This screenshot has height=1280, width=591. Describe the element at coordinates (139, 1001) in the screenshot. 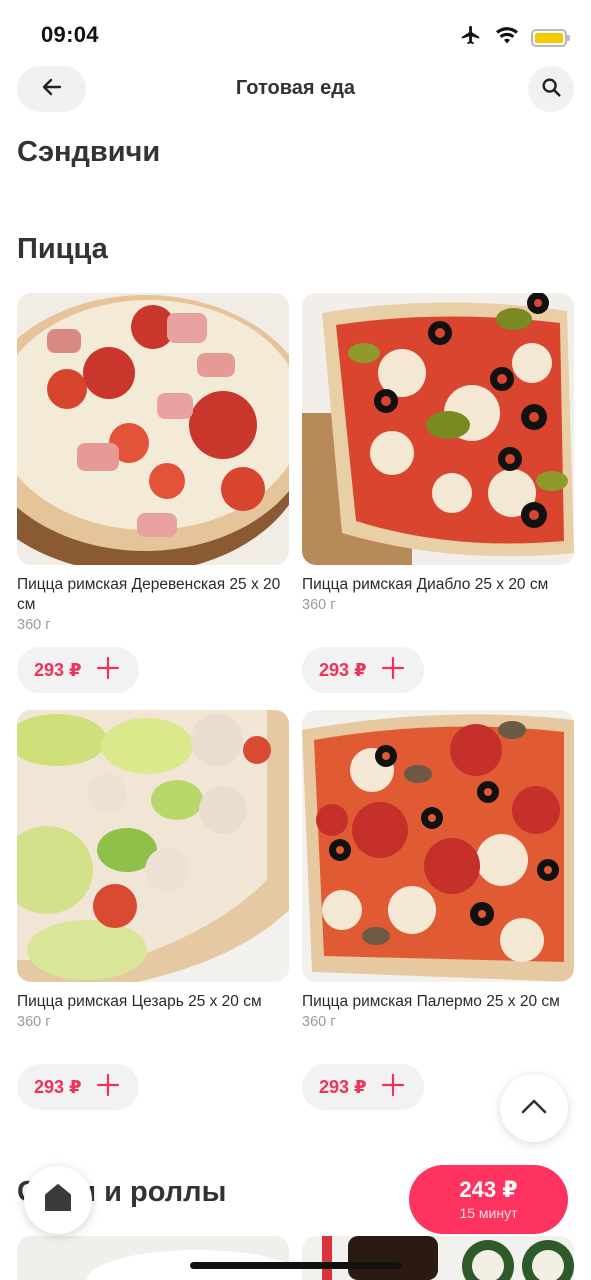

I see `product-name: Пицца римская Цезарь 25 х 20 см` at that location.